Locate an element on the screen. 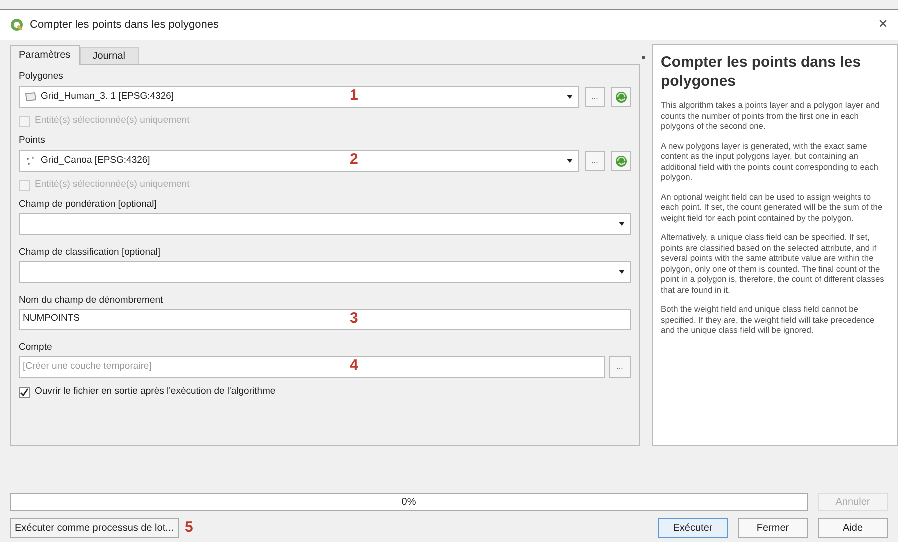 This screenshot has height=542, width=898. help-paragraph: Alternatively, a unique class field can be specified. If set, points are classified based on the selected attribute, and if several points with the same attribute value are within the polygon, only one of them is counted. The final count of the point in a polygon is, therefore, the count of different classes that are found in it. is located at coordinates (773, 263).